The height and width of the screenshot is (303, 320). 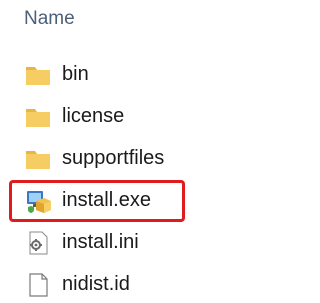 What do you see at coordinates (49, 19) in the screenshot?
I see `column-header-name: Name` at bounding box center [49, 19].